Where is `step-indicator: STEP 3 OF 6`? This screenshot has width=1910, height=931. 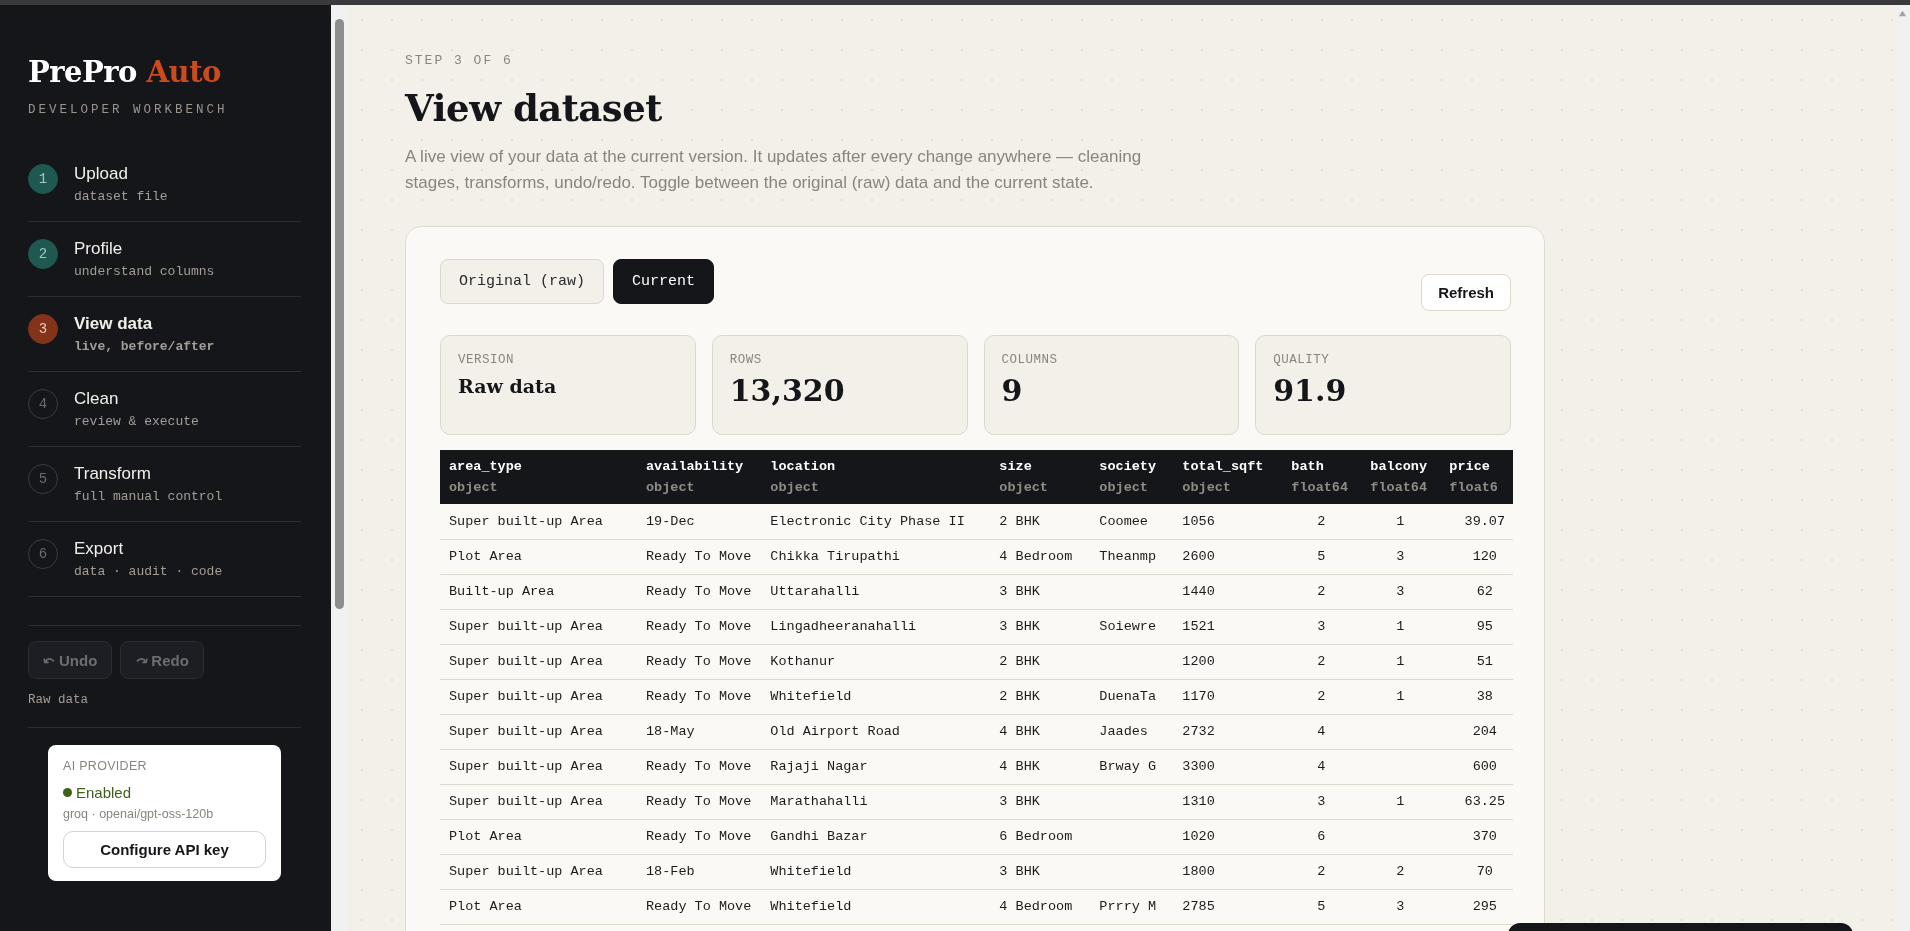
step-indicator: STEP 3 OF 6 is located at coordinates (459, 60).